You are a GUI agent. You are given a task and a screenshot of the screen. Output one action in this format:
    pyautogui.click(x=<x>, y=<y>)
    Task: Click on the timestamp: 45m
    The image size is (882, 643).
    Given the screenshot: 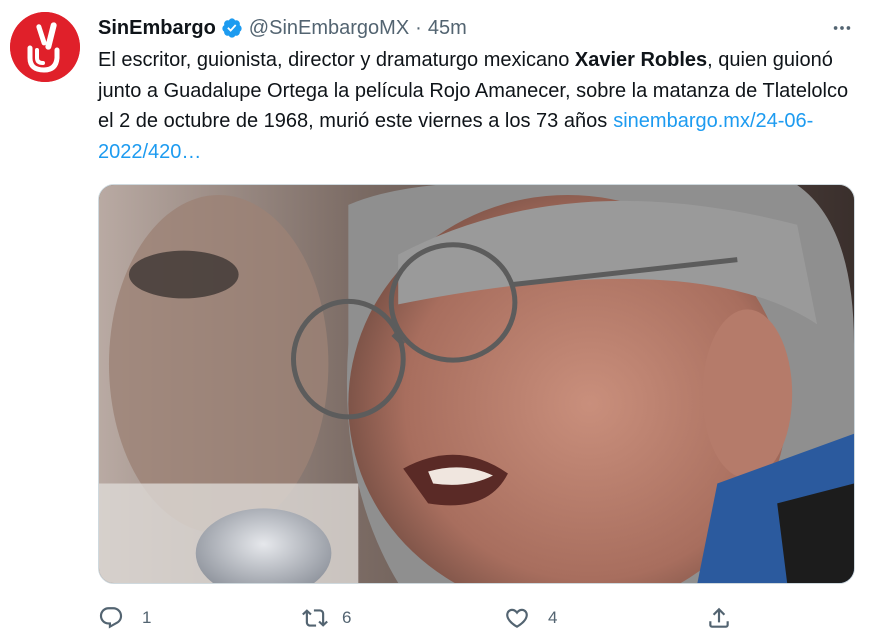 What is the action you would take?
    pyautogui.click(x=447, y=28)
    